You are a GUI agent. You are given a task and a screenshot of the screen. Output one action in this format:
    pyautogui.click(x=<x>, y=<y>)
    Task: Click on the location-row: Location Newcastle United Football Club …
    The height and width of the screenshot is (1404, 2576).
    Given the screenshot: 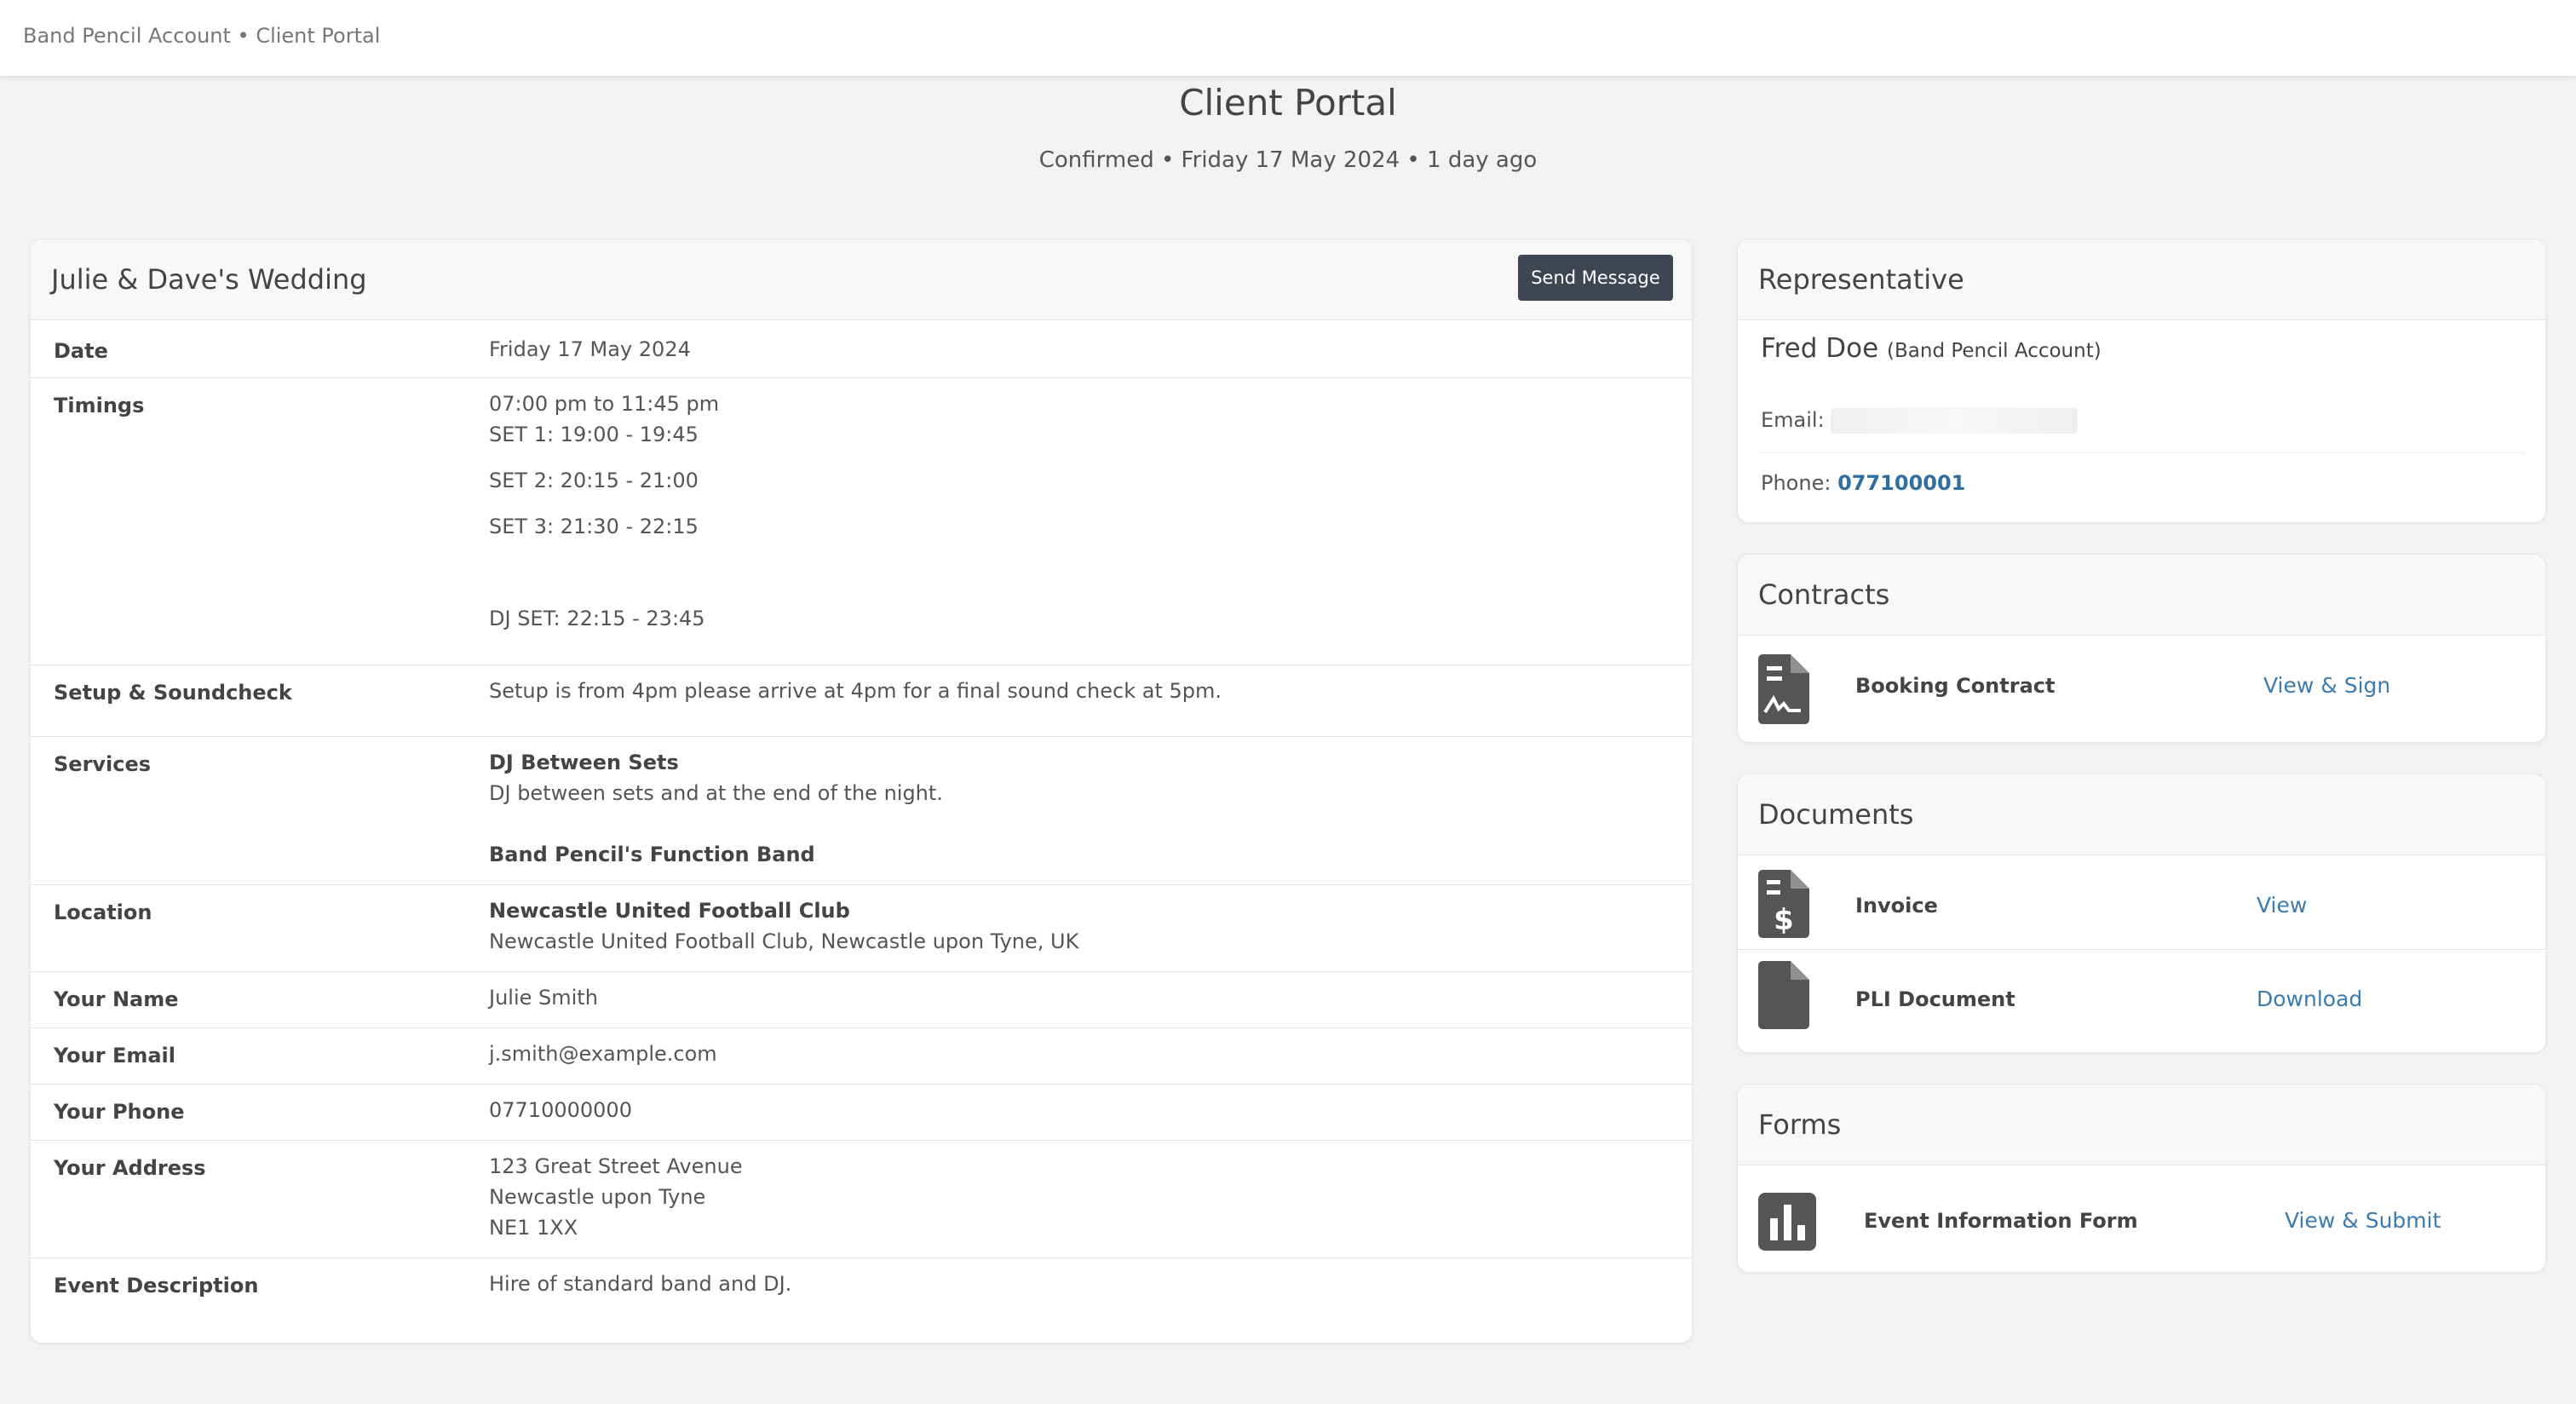 What is the action you would take?
    pyautogui.click(x=862, y=927)
    